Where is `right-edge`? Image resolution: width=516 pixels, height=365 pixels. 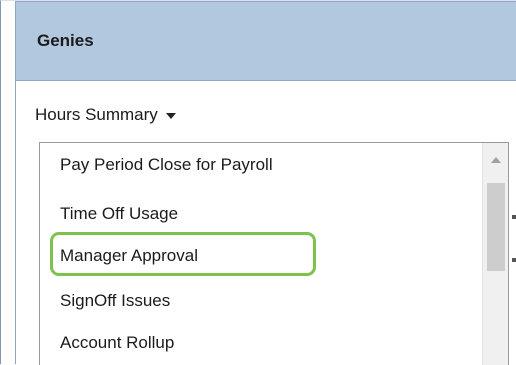 right-edge is located at coordinates (512, 223).